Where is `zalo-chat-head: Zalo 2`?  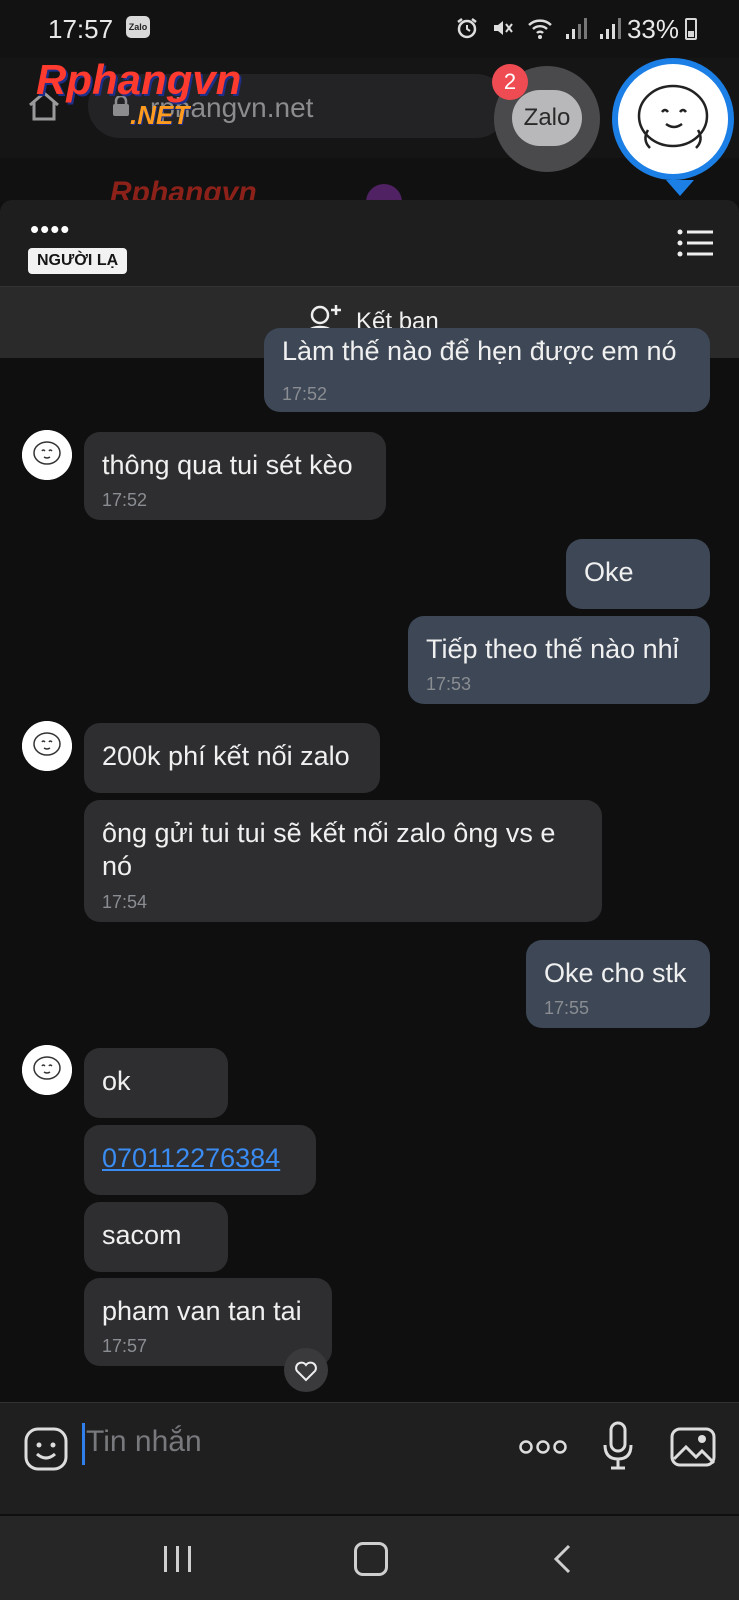
zalo-chat-head: Zalo 2 is located at coordinates (546, 118).